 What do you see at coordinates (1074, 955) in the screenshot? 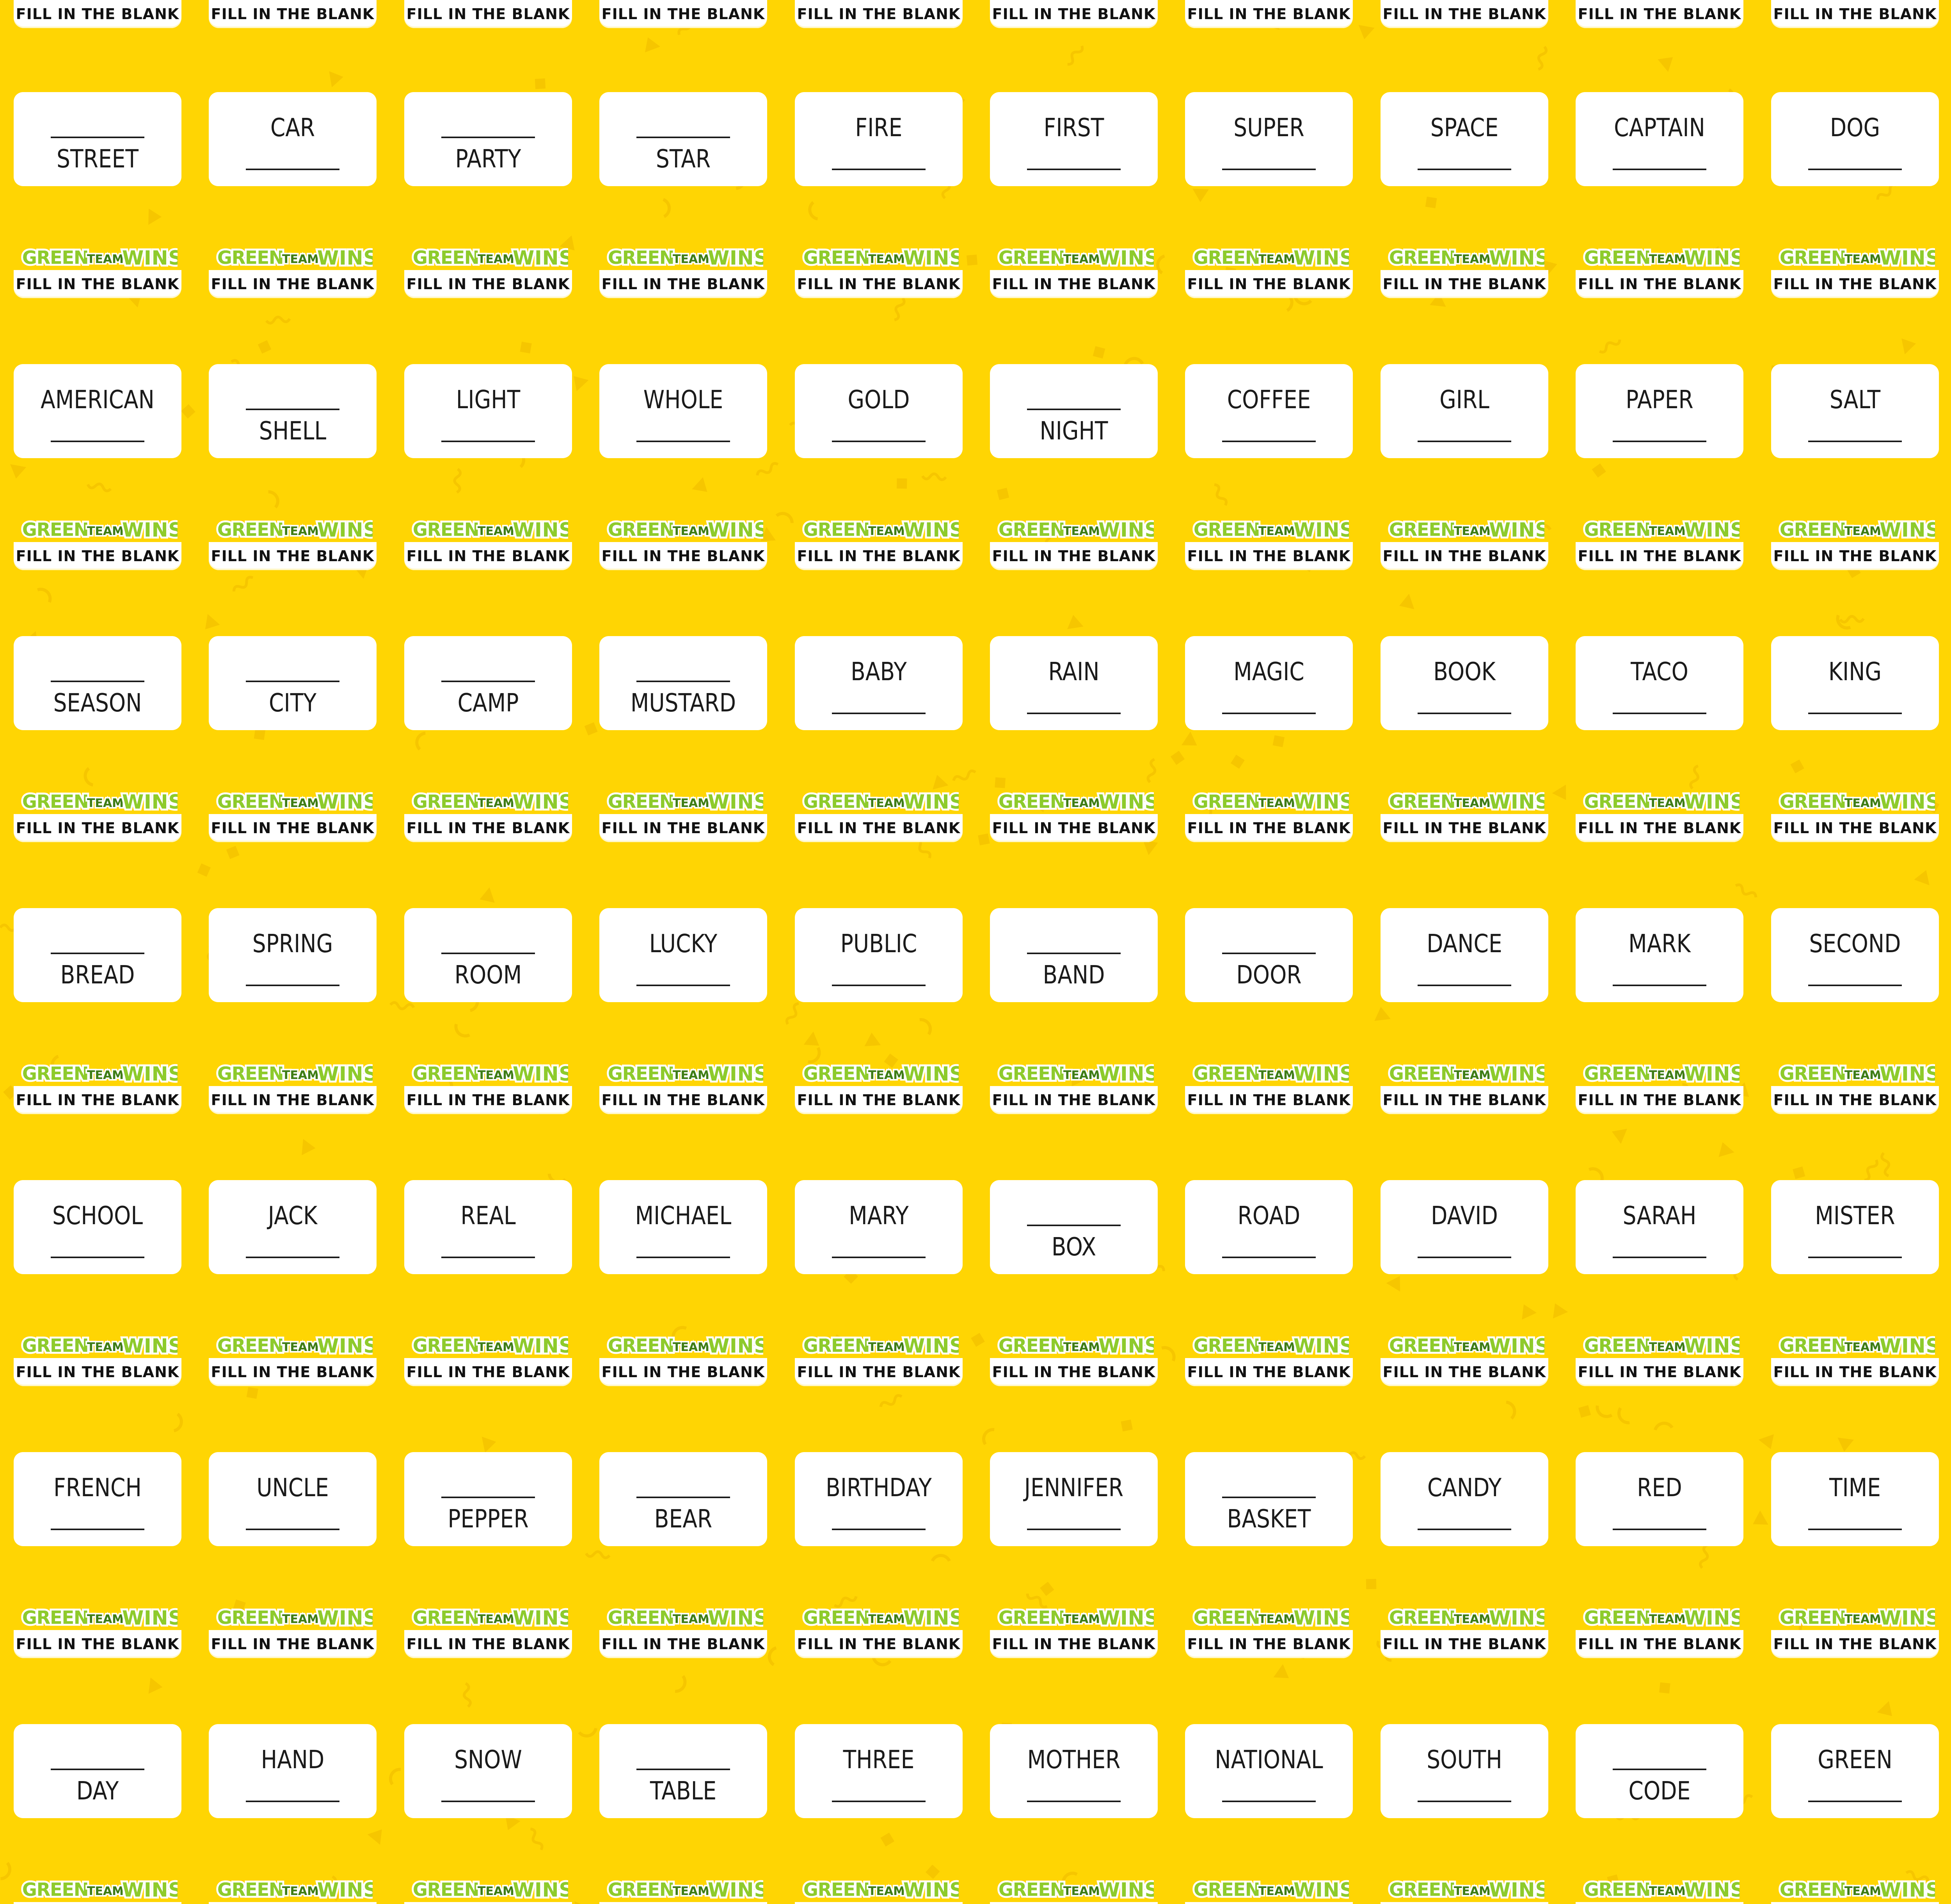
I see `word-card: BAND` at bounding box center [1074, 955].